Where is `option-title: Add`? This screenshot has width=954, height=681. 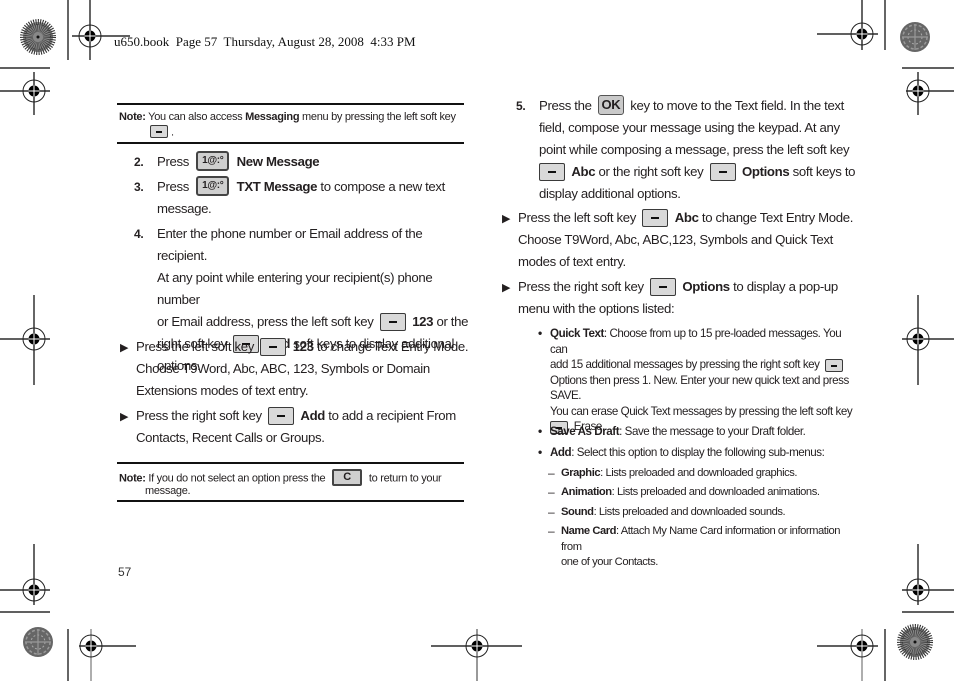 option-title: Add is located at coordinates (561, 452).